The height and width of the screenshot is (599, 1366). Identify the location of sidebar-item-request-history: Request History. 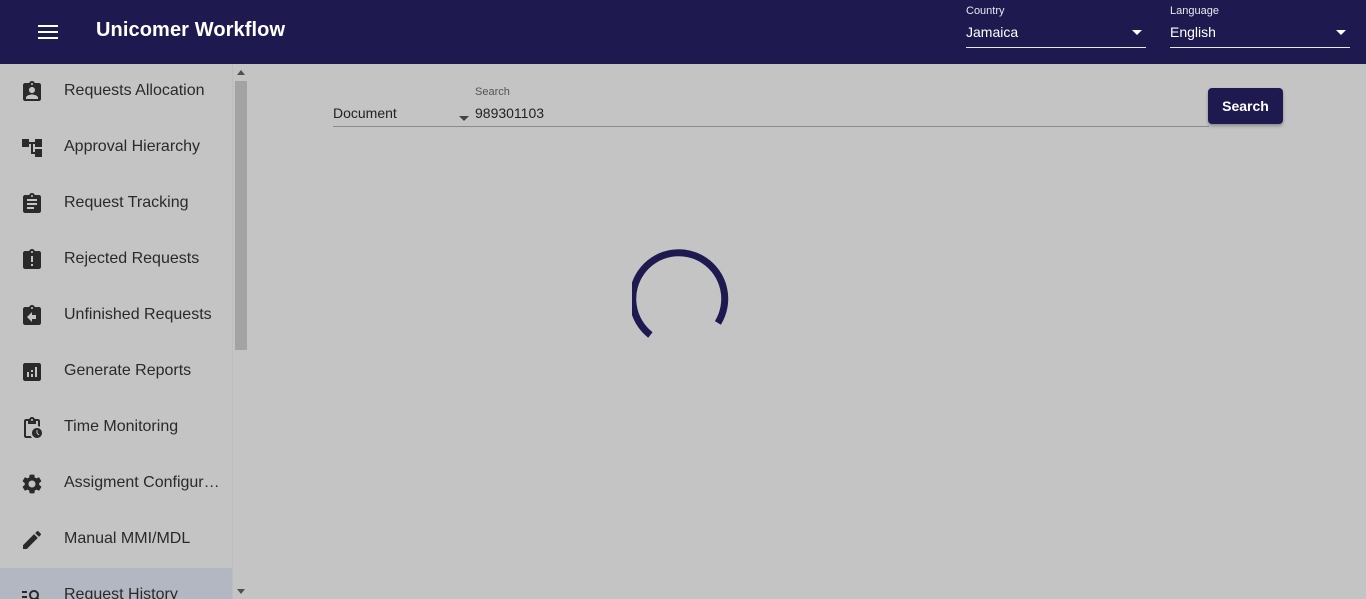
(116, 583).